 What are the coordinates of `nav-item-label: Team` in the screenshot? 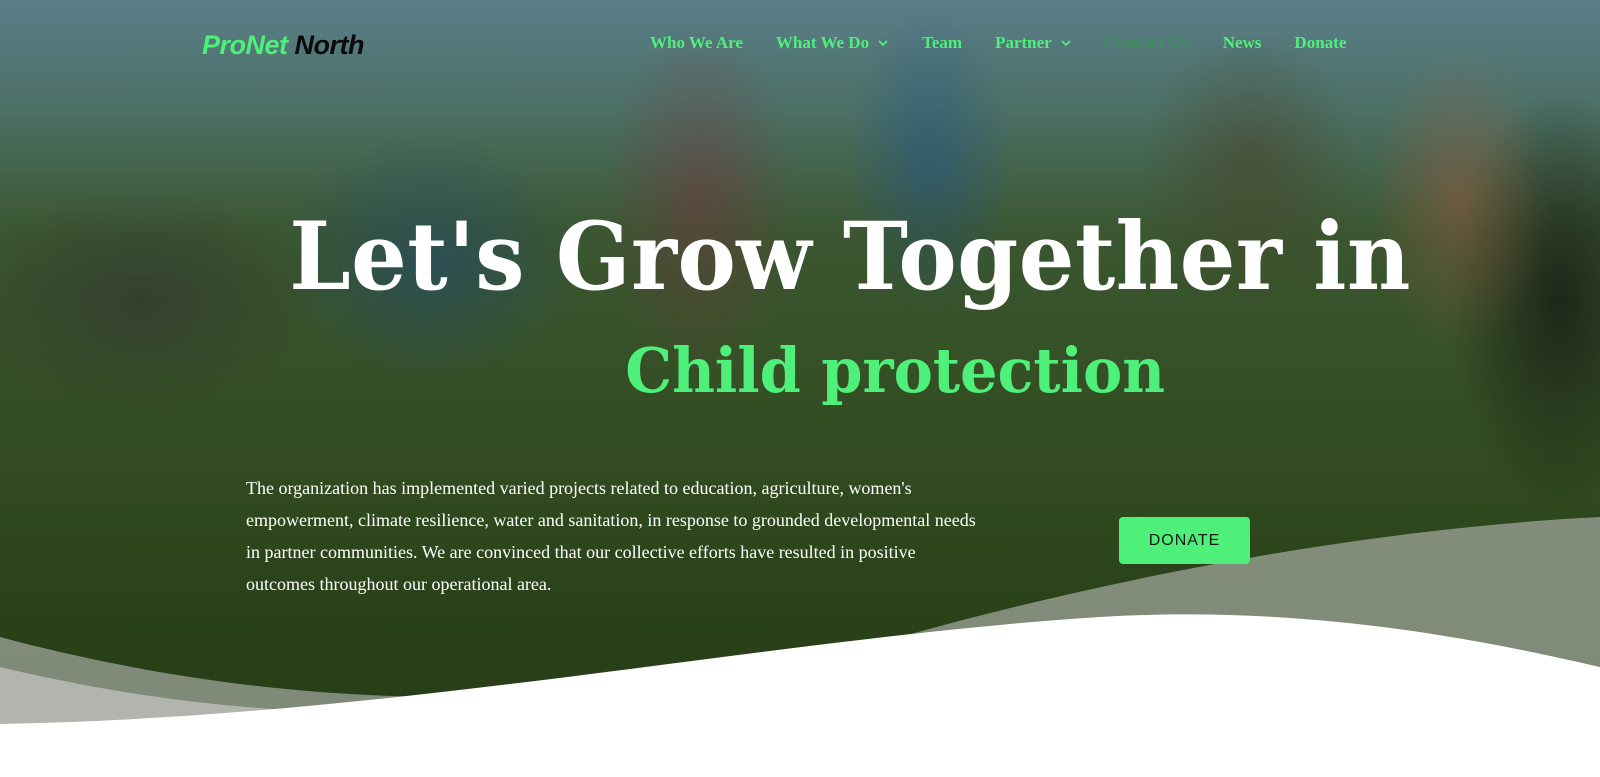 It's located at (942, 42).